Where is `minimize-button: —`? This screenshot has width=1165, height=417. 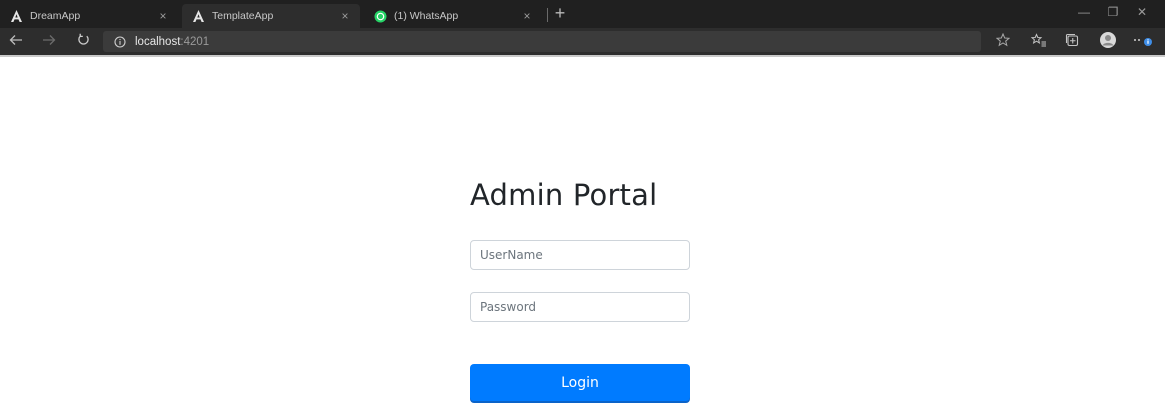
minimize-button: — is located at coordinates (1084, 12).